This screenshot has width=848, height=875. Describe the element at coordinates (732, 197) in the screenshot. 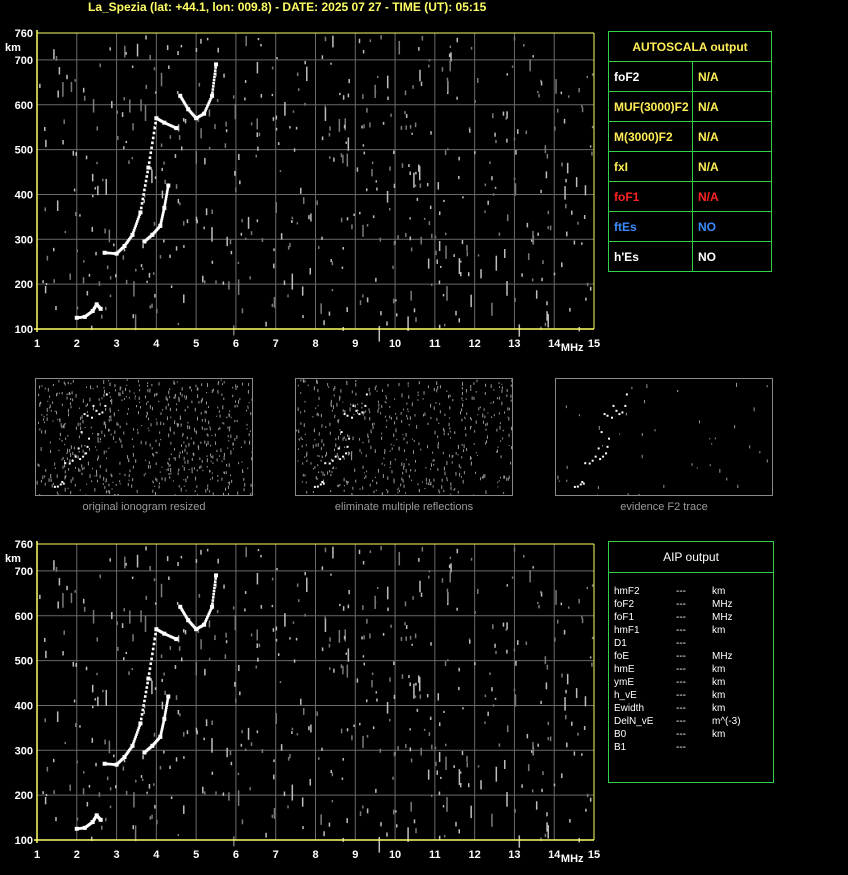

I see `autoscala-value: N/A` at that location.